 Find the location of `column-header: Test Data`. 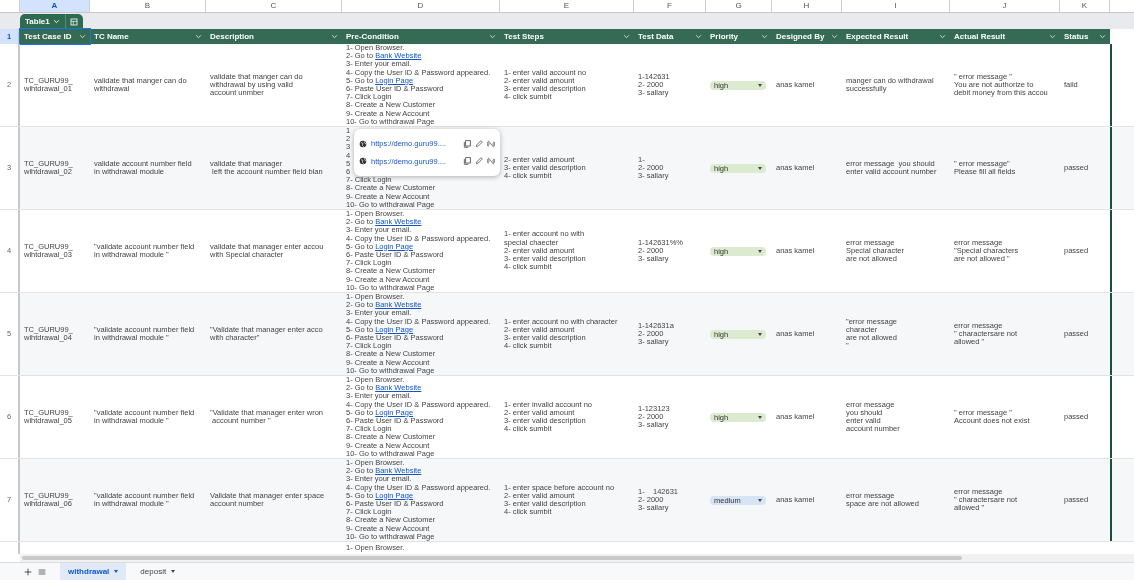

column-header: Test Data is located at coordinates (656, 36).